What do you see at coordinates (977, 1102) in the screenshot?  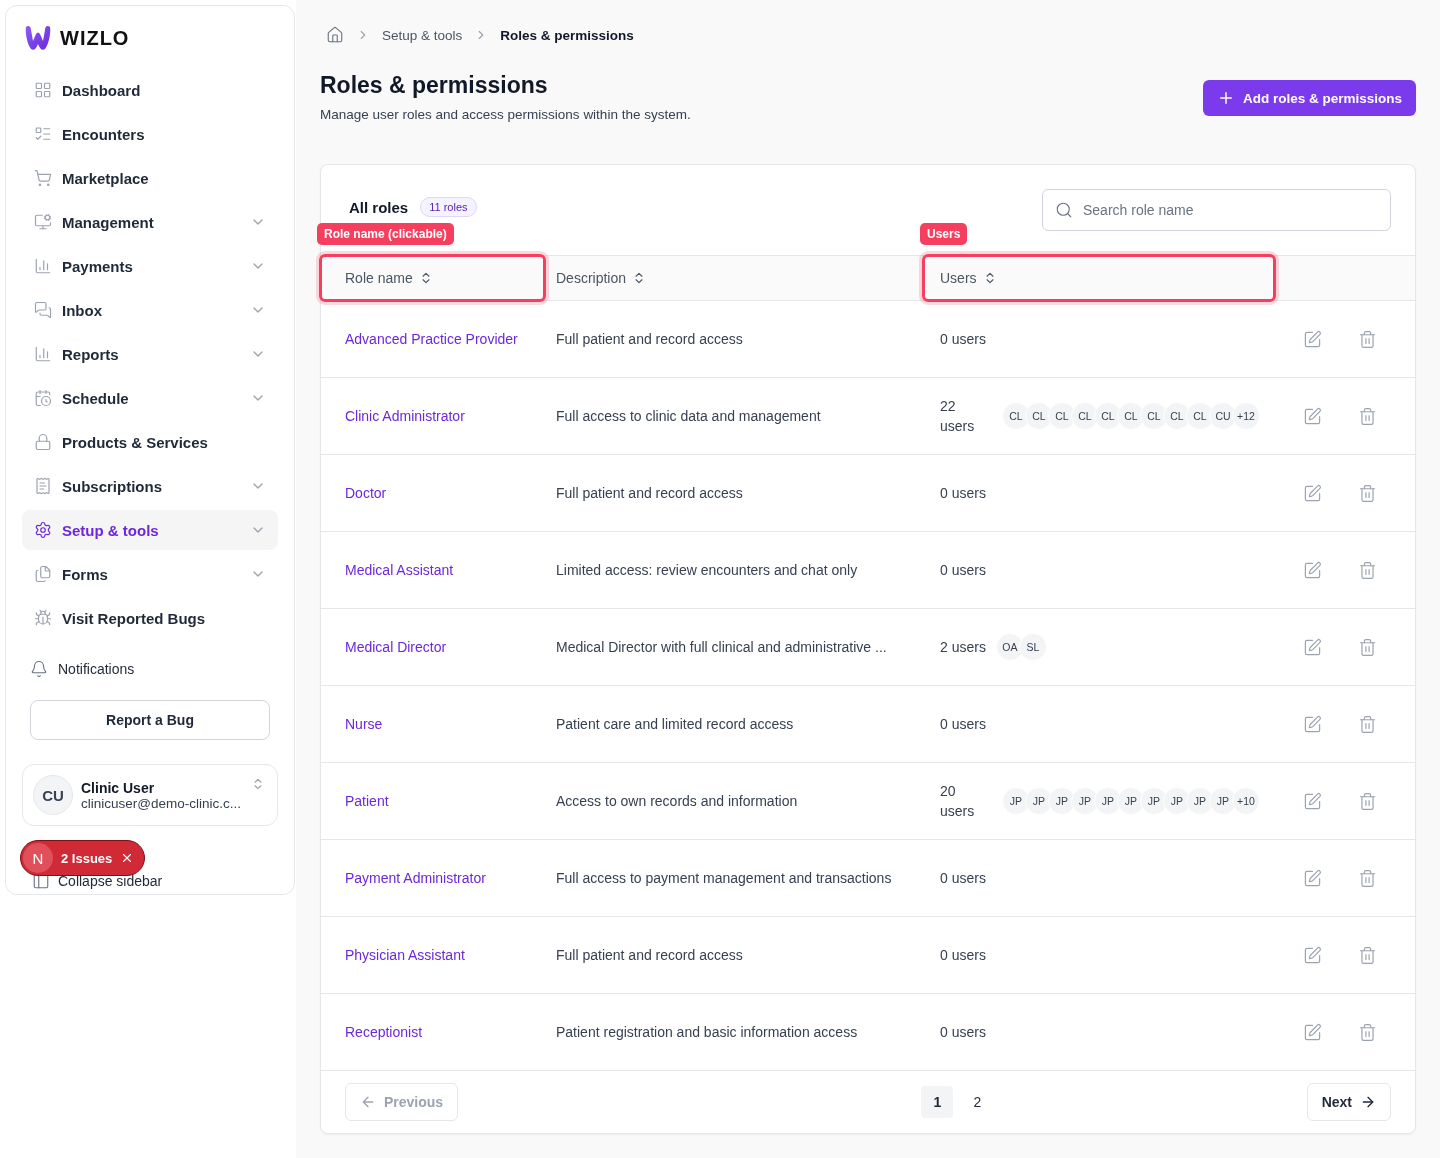 I see `page-button: 2` at bounding box center [977, 1102].